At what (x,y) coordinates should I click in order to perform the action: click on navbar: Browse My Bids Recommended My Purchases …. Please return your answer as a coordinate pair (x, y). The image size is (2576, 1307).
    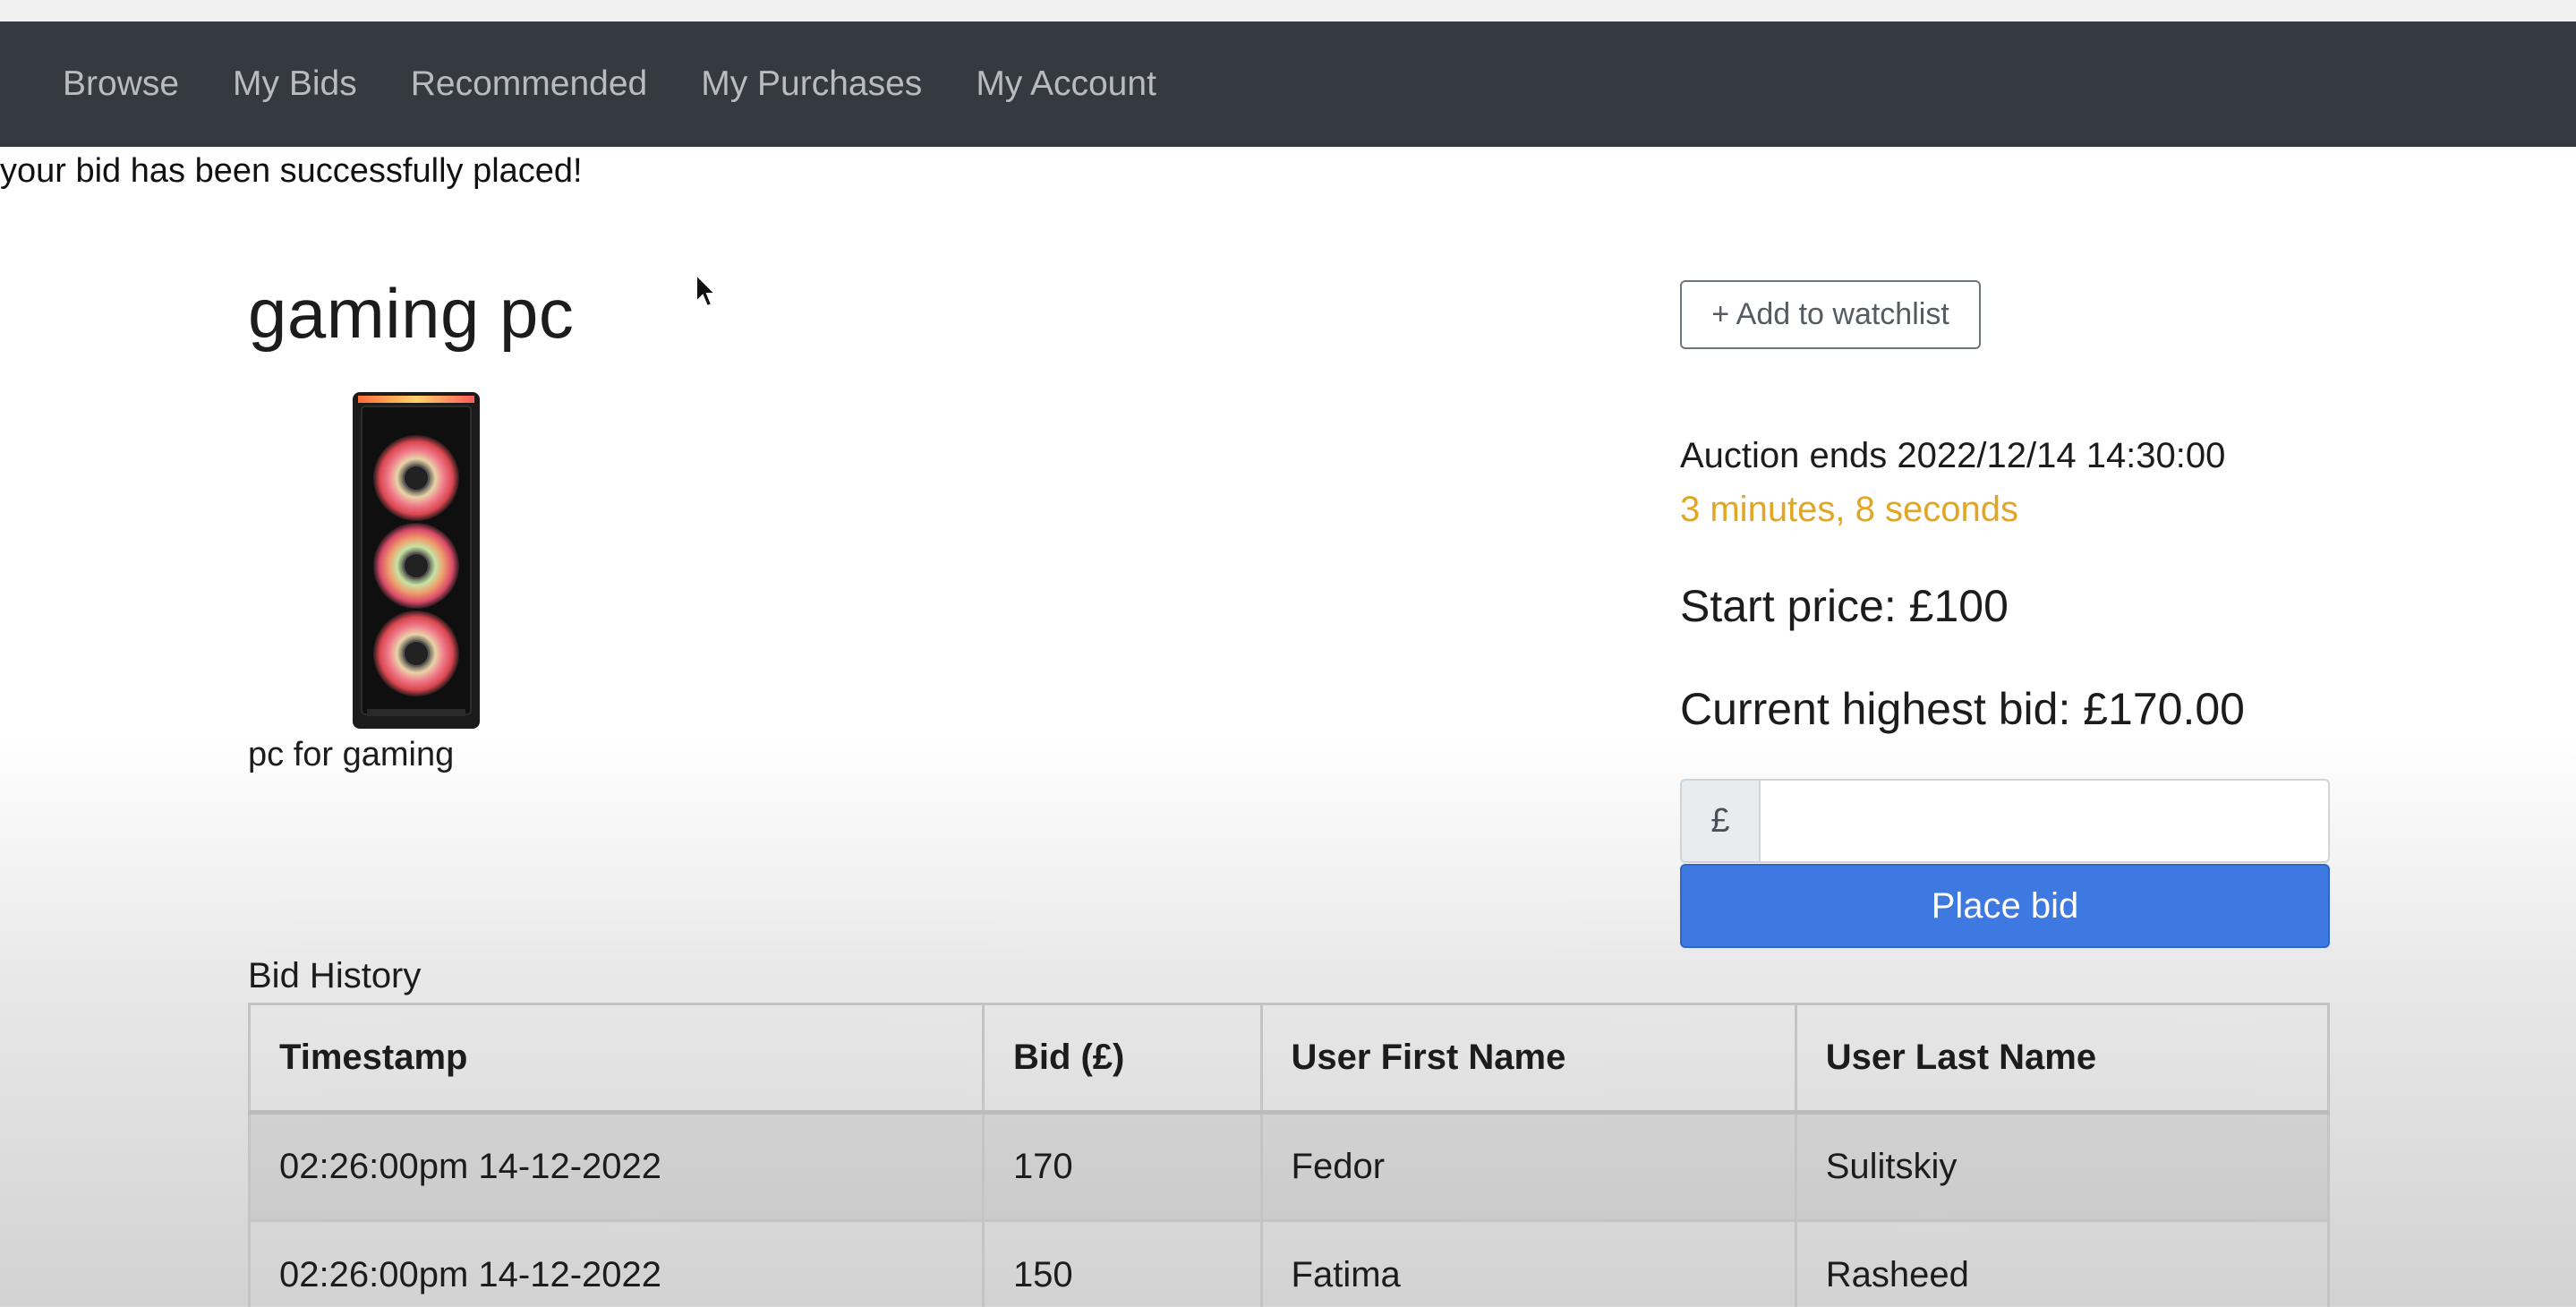
    Looking at the image, I should click on (1288, 84).